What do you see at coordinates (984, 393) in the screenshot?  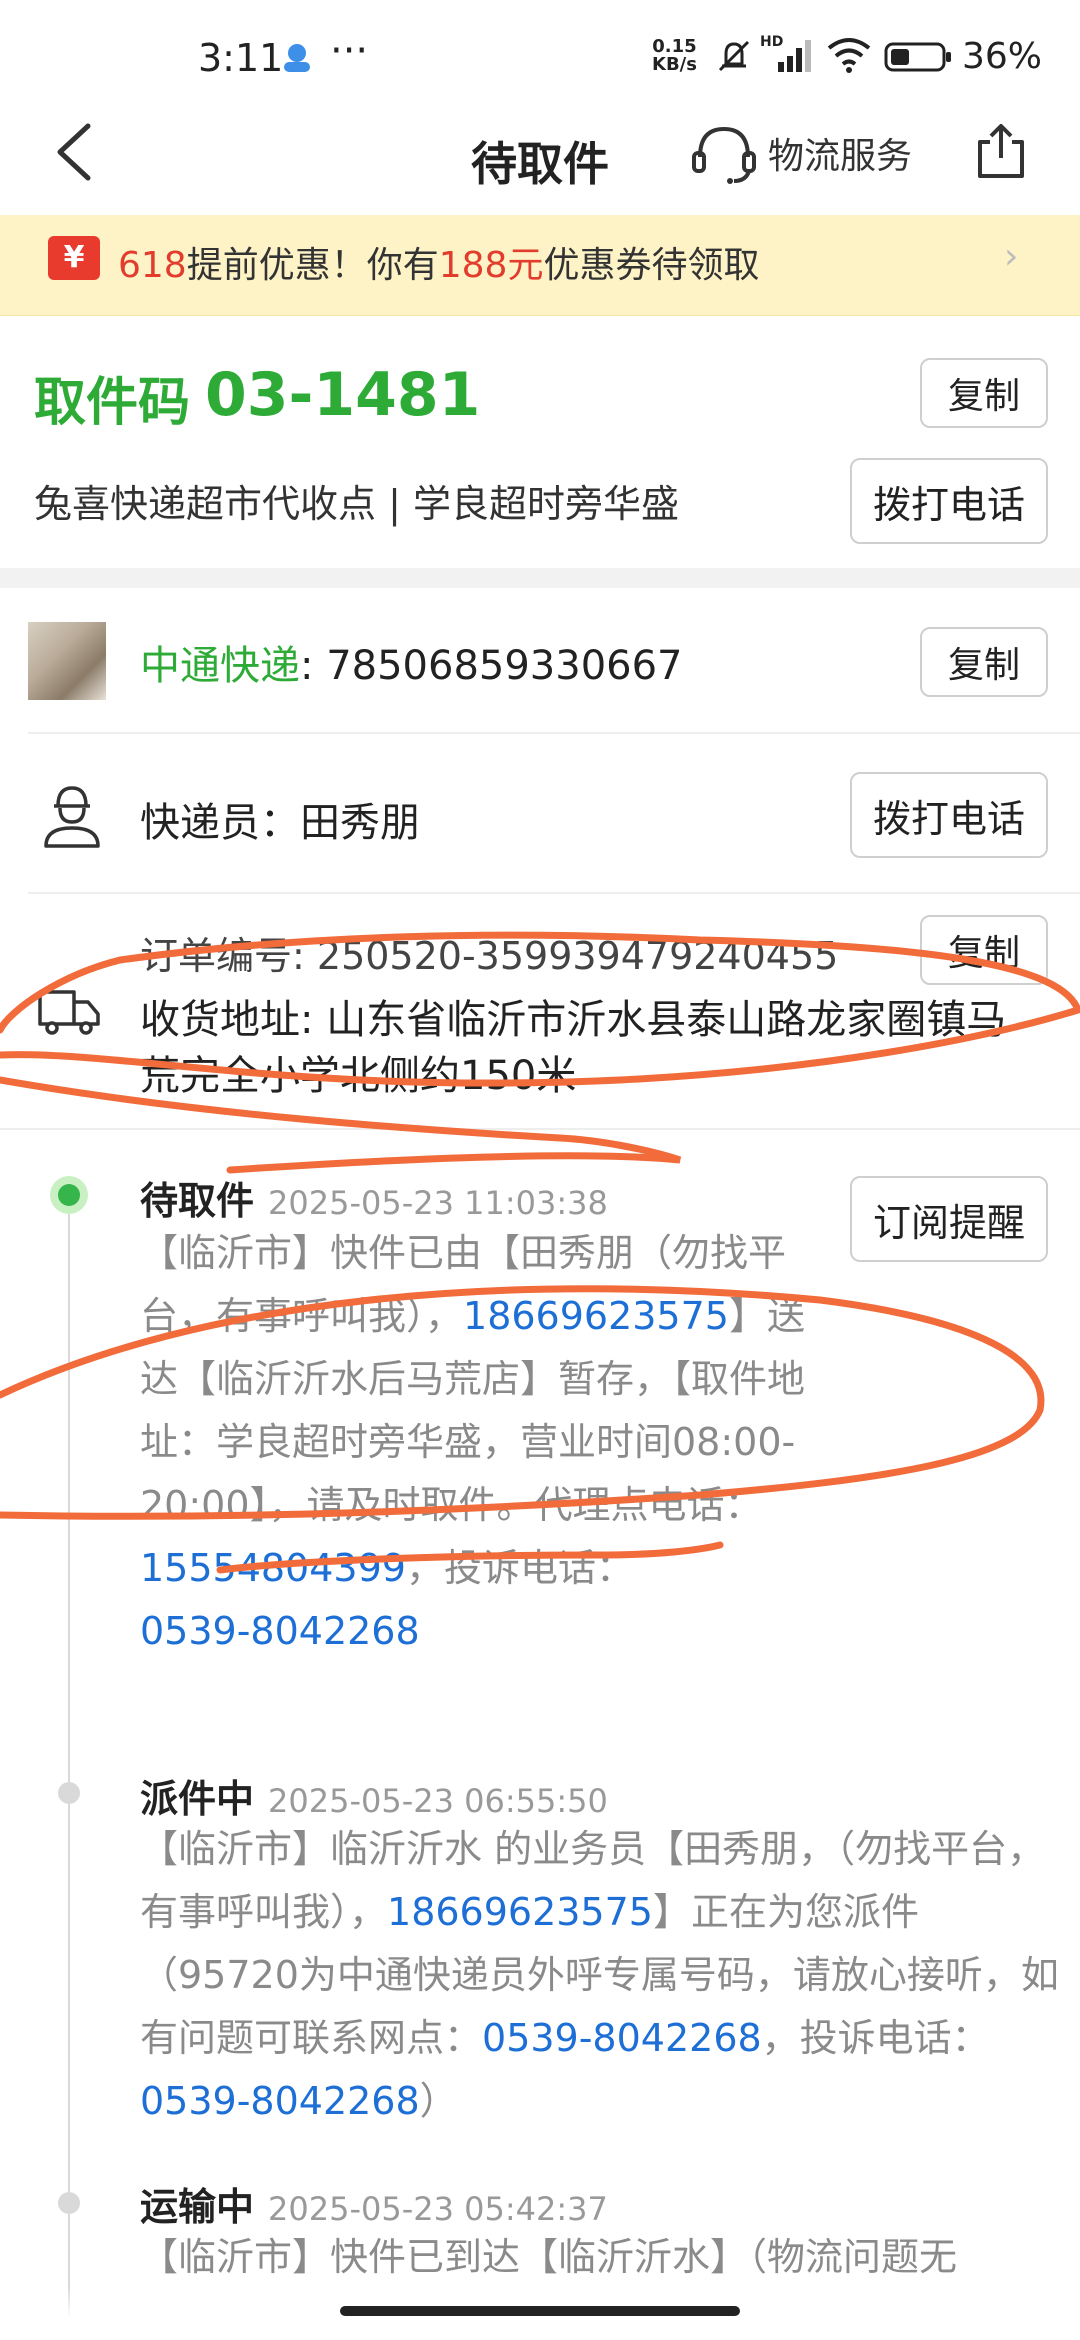 I see `copy-pickup-code-button: 复制` at bounding box center [984, 393].